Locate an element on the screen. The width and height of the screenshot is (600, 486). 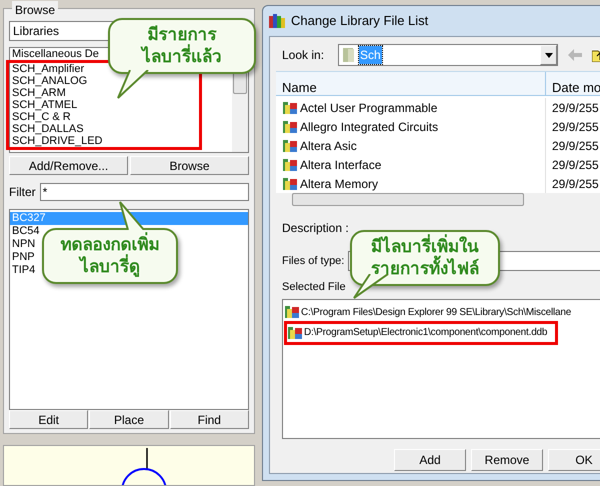
window-title: Change Library File List is located at coordinates (359, 21).